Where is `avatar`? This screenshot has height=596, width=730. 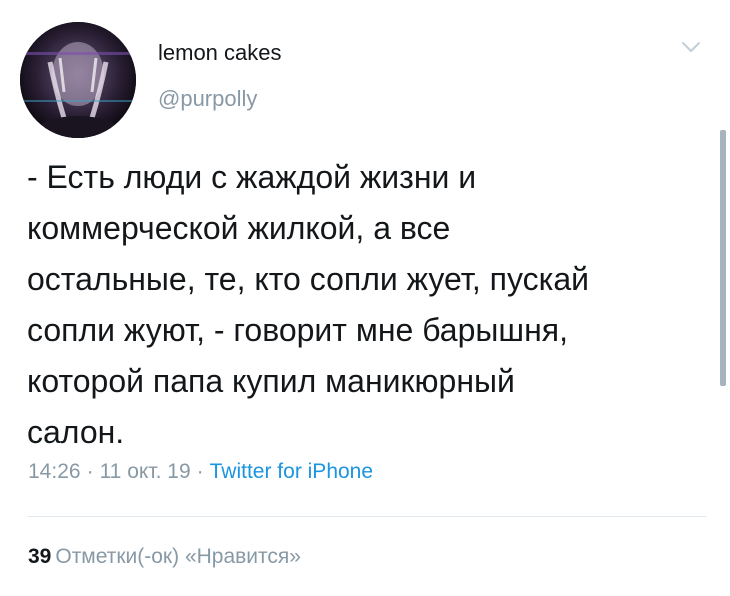
avatar is located at coordinates (78, 80).